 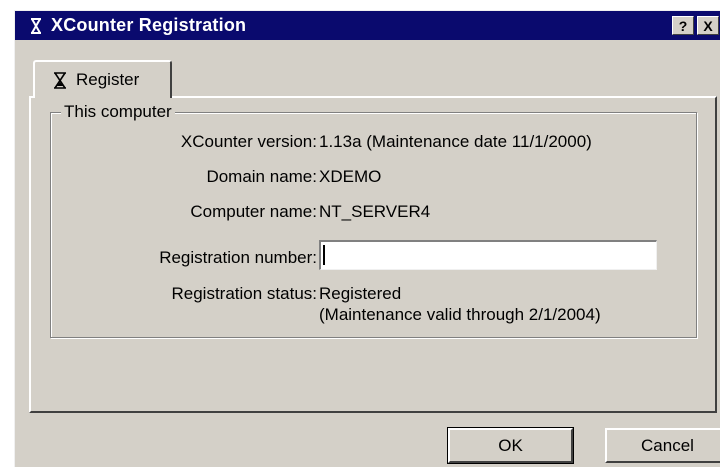 What do you see at coordinates (488, 255) in the screenshot?
I see `registration-number-input` at bounding box center [488, 255].